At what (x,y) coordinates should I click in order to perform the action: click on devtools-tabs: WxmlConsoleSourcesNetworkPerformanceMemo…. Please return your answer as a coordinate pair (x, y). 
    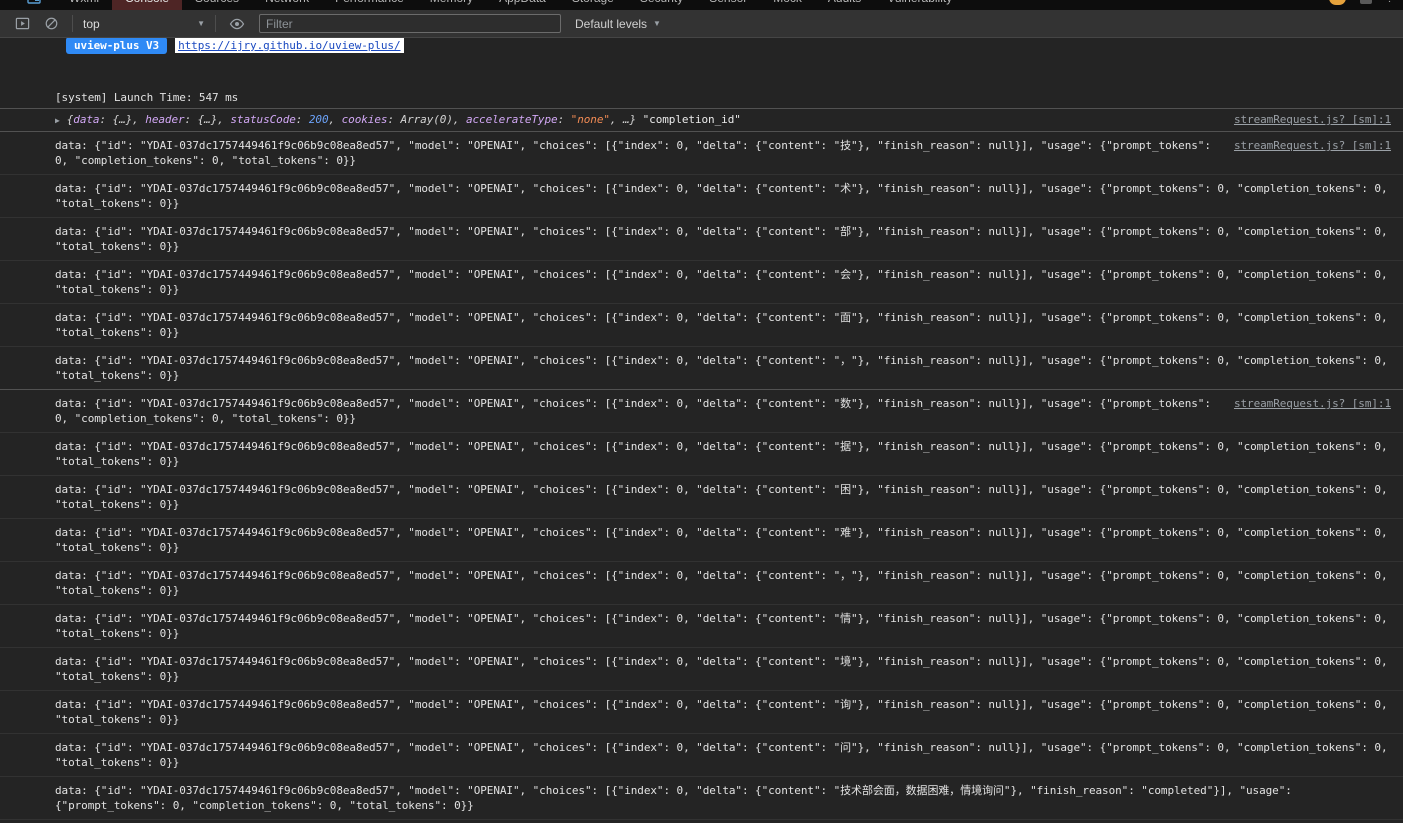
    Looking at the image, I should click on (510, 5).